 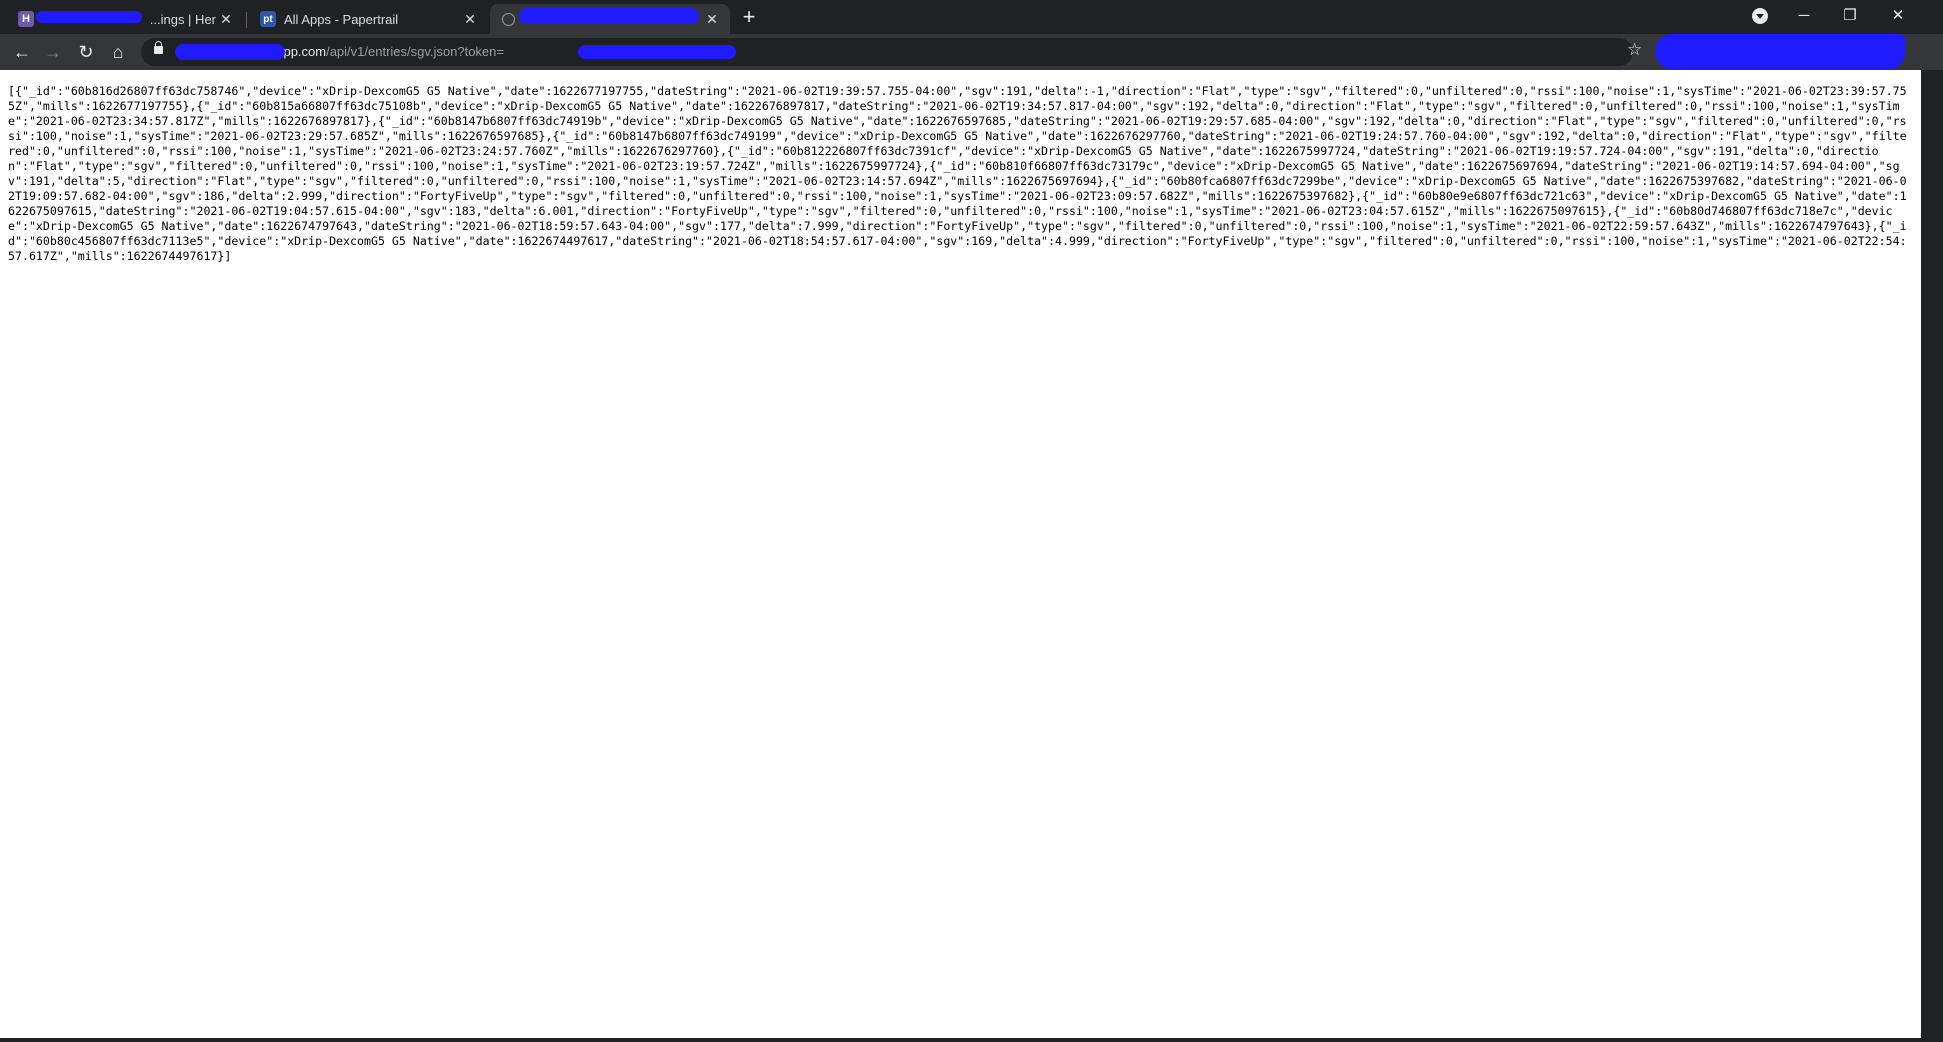 I want to click on reload-icon: ↻, so click(x=86, y=52).